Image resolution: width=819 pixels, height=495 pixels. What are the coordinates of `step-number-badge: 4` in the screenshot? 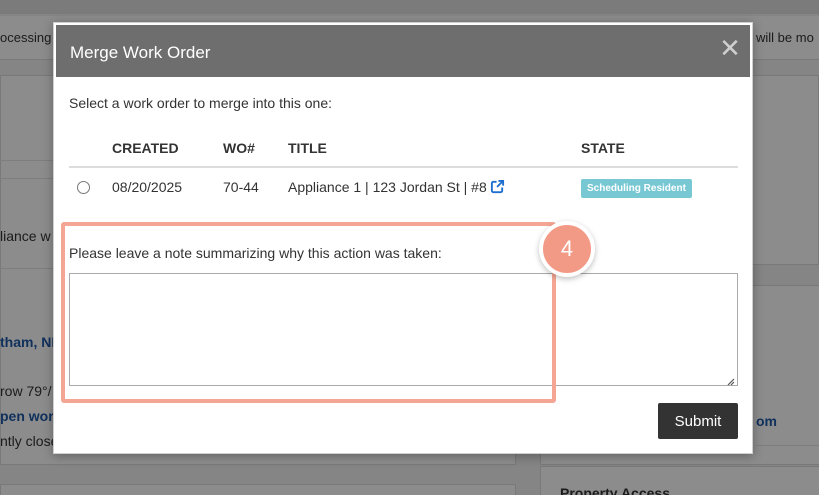 It's located at (567, 249).